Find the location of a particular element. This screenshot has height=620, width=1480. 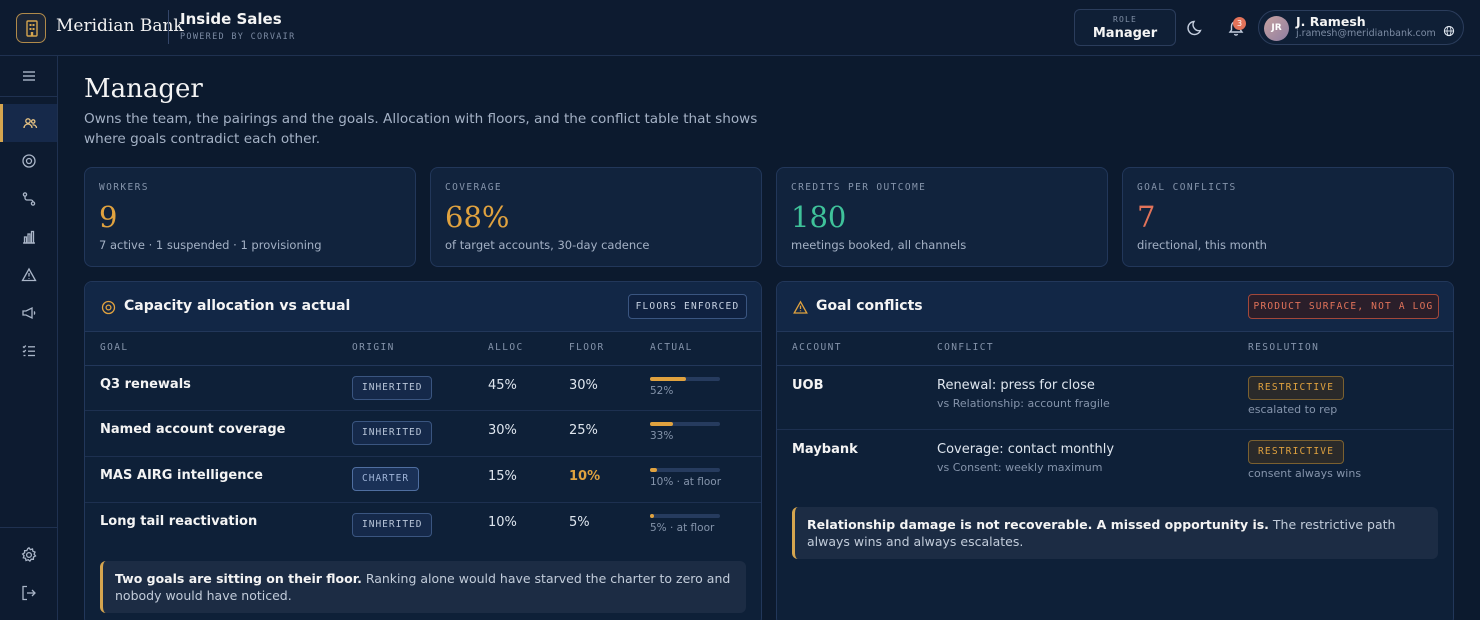

actual-value: 10% · at floor is located at coordinates (686, 482).